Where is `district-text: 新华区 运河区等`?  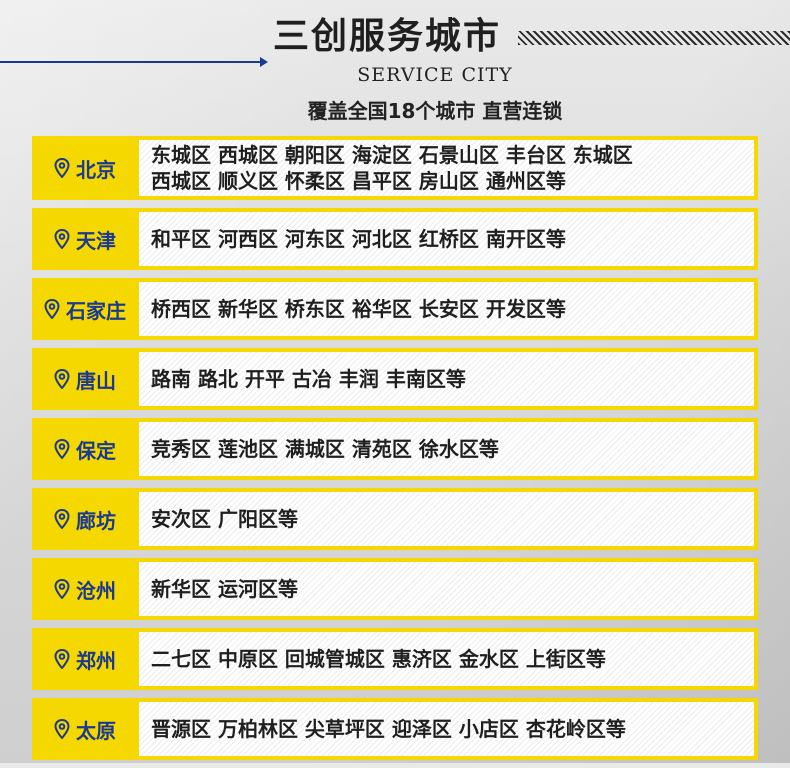 district-text: 新华区 运河区等 is located at coordinates (224, 589).